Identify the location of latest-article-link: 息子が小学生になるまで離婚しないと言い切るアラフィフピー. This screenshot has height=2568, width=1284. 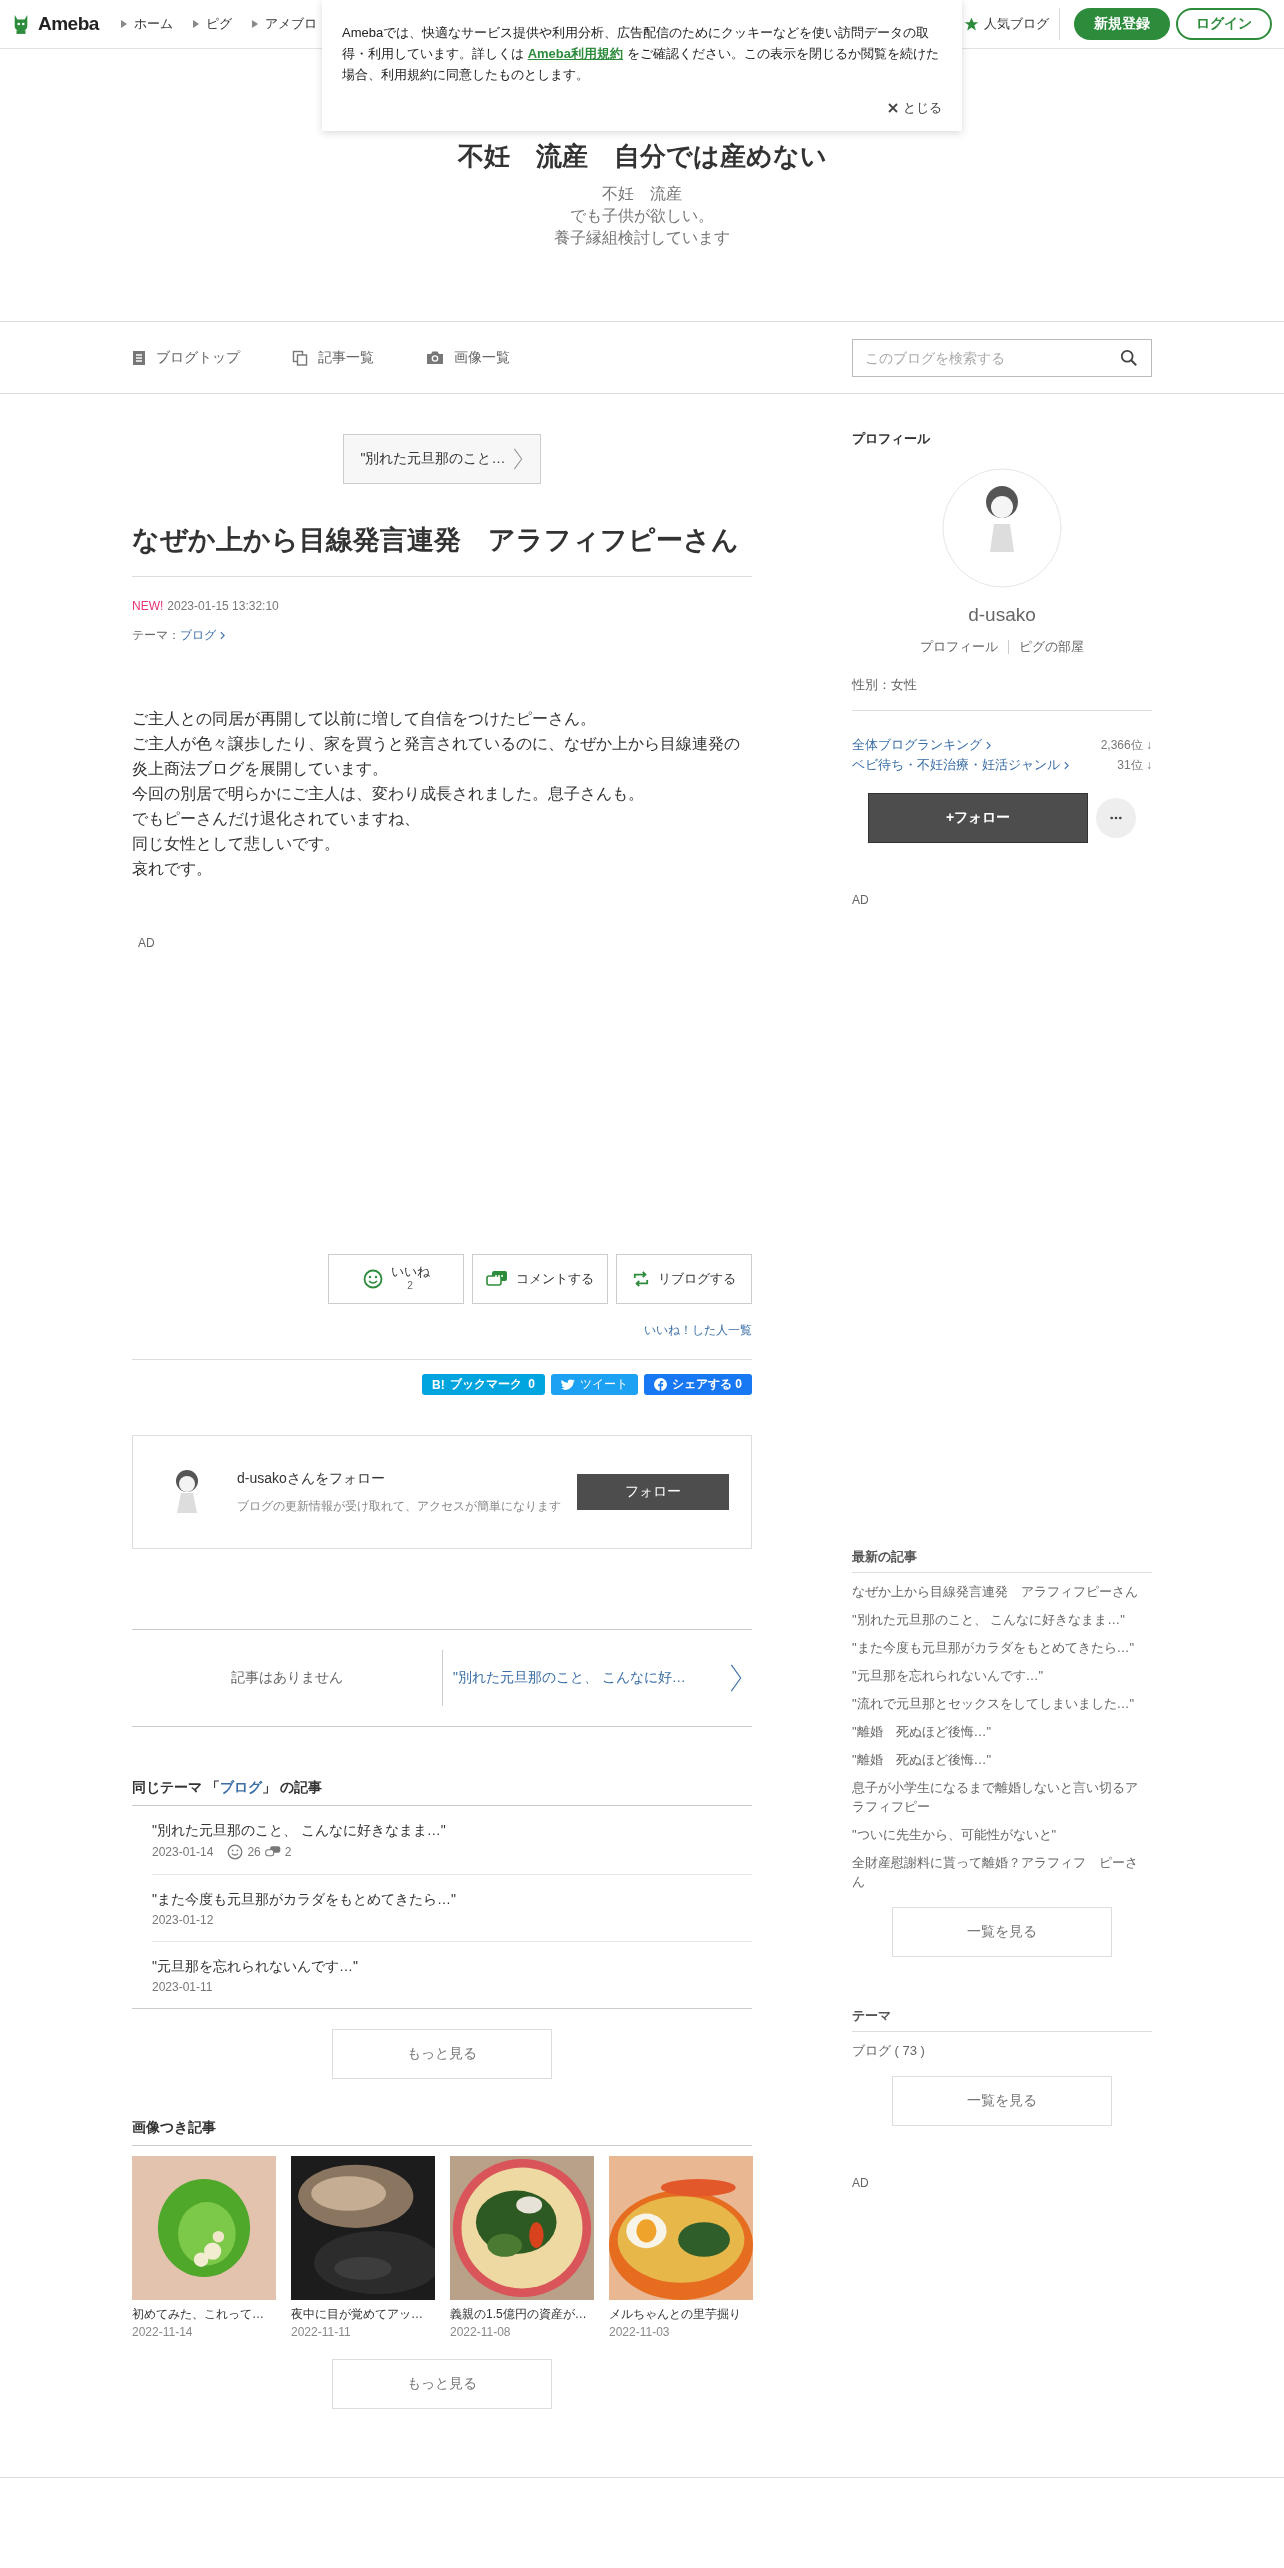
(1002, 1797).